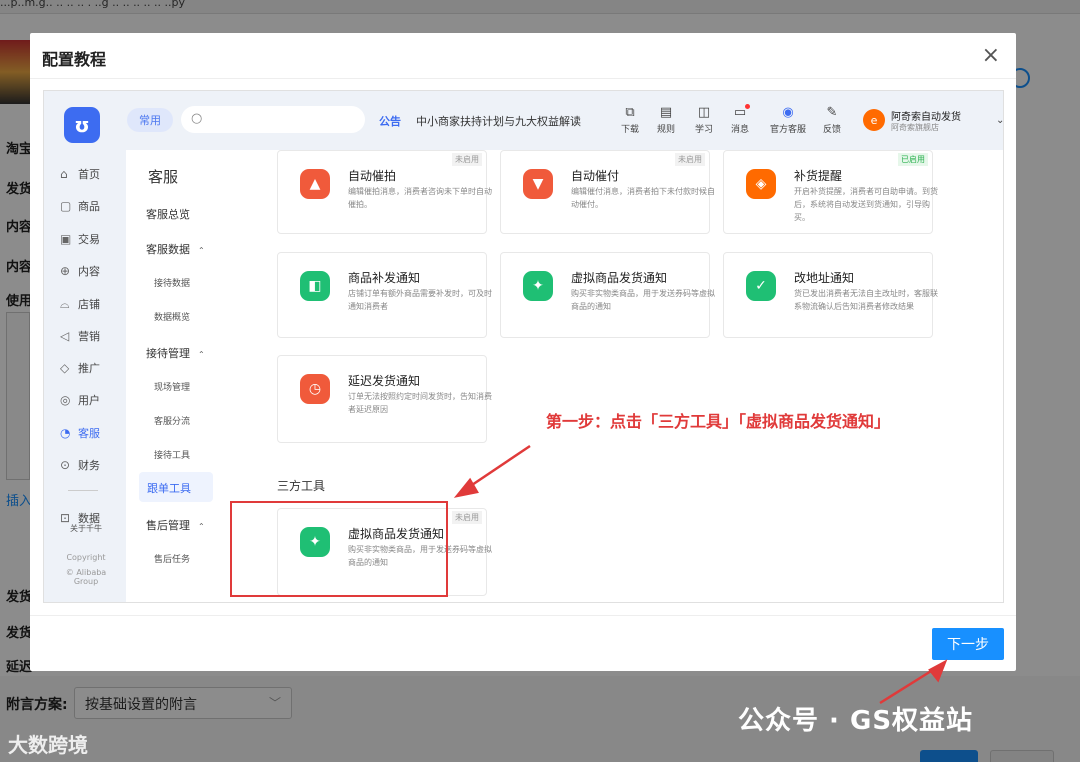 This screenshot has height=762, width=1080. Describe the element at coordinates (818, 176) in the screenshot. I see `card-title: 补货提醒` at that location.